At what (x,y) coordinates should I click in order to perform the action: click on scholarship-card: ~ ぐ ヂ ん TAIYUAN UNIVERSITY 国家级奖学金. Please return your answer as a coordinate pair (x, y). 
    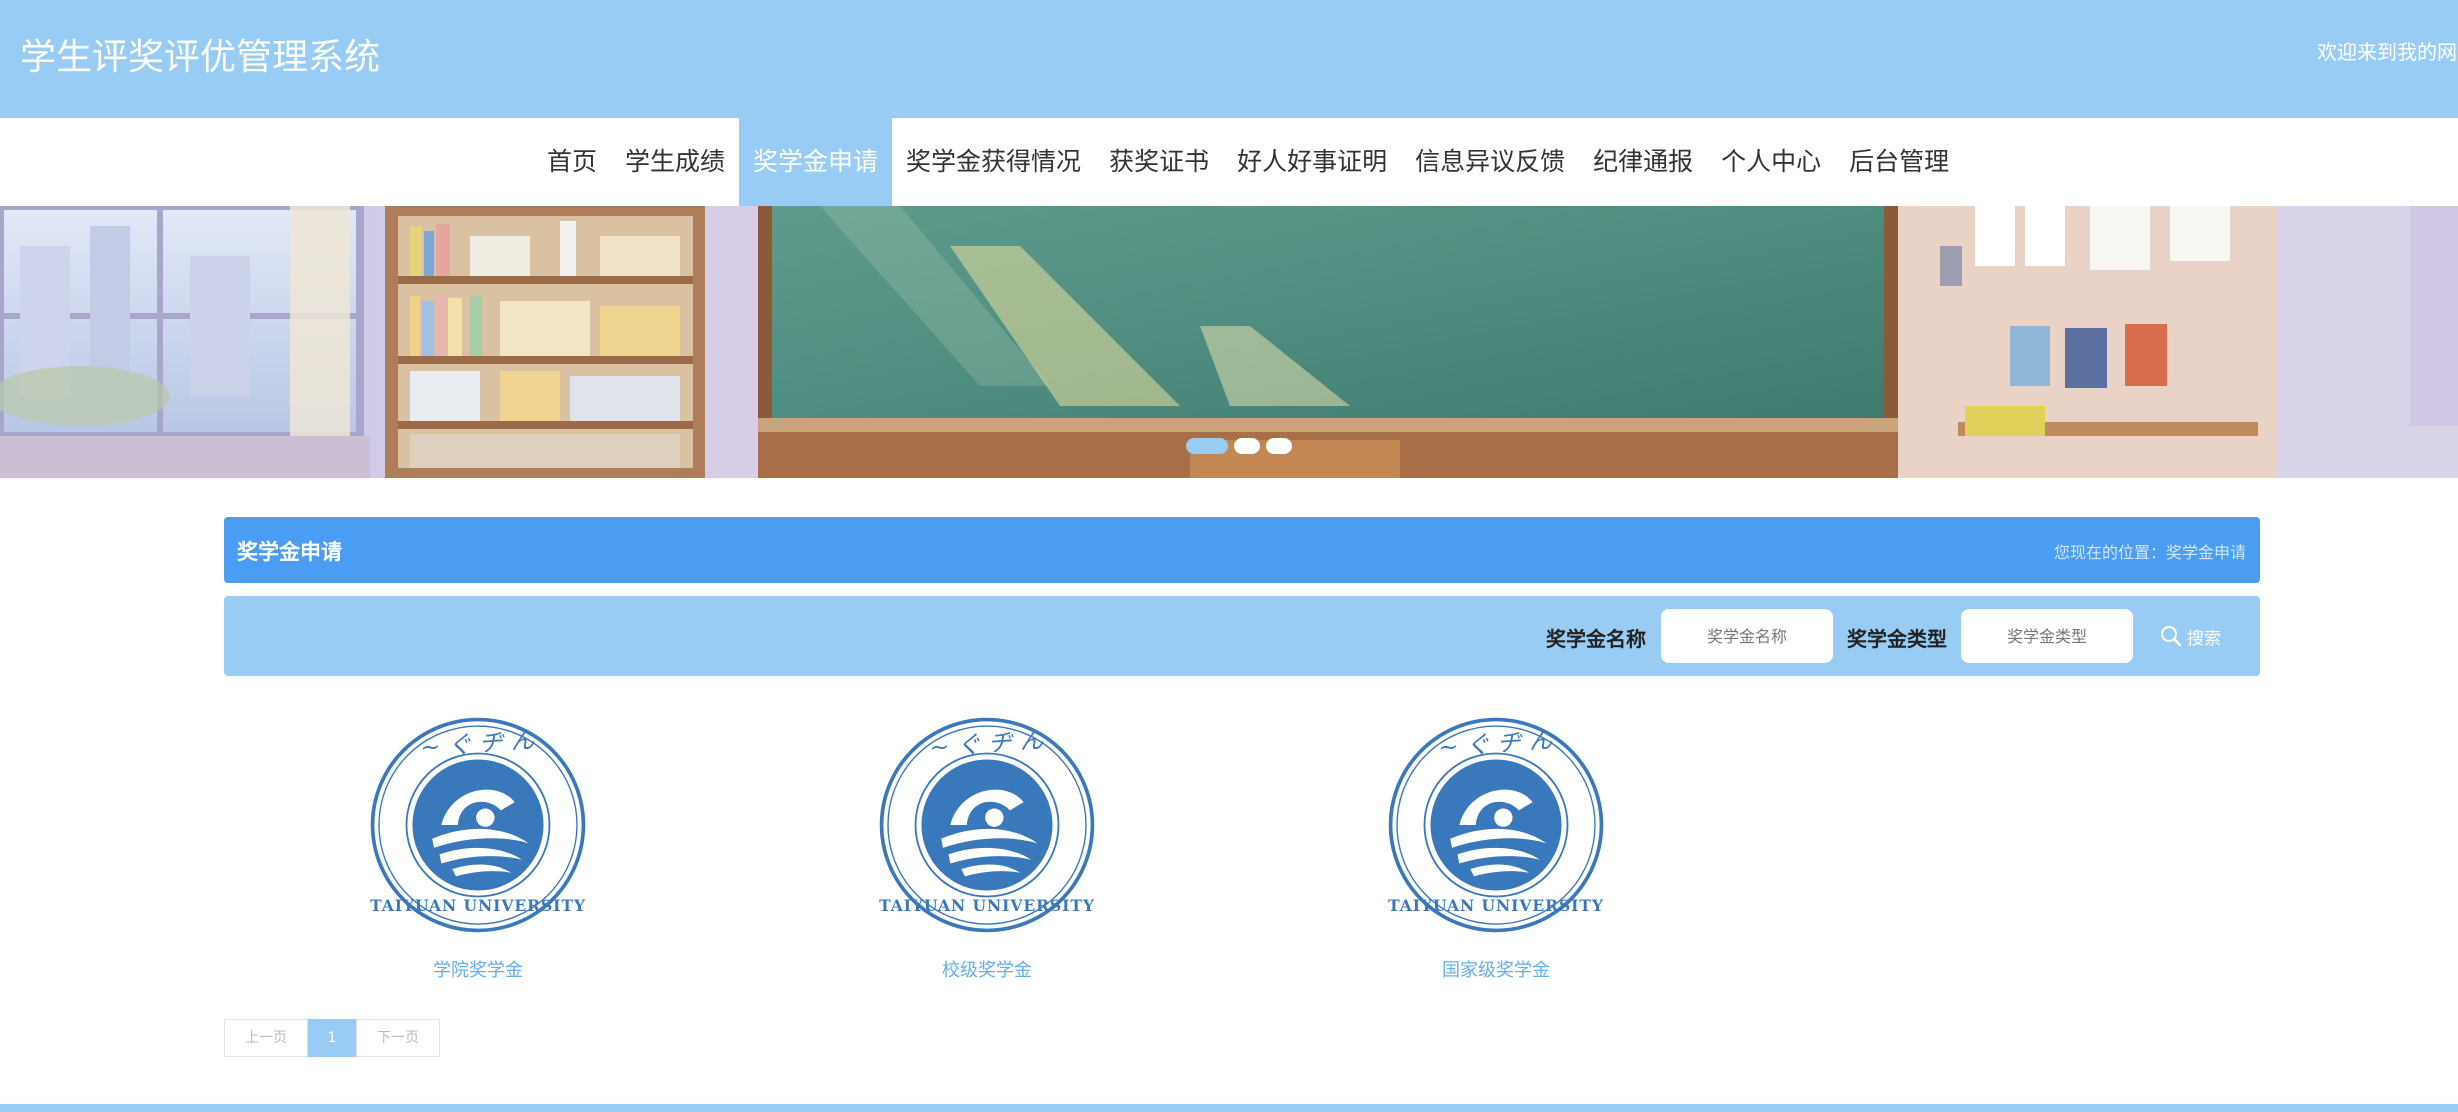
    Looking at the image, I should click on (1506, 845).